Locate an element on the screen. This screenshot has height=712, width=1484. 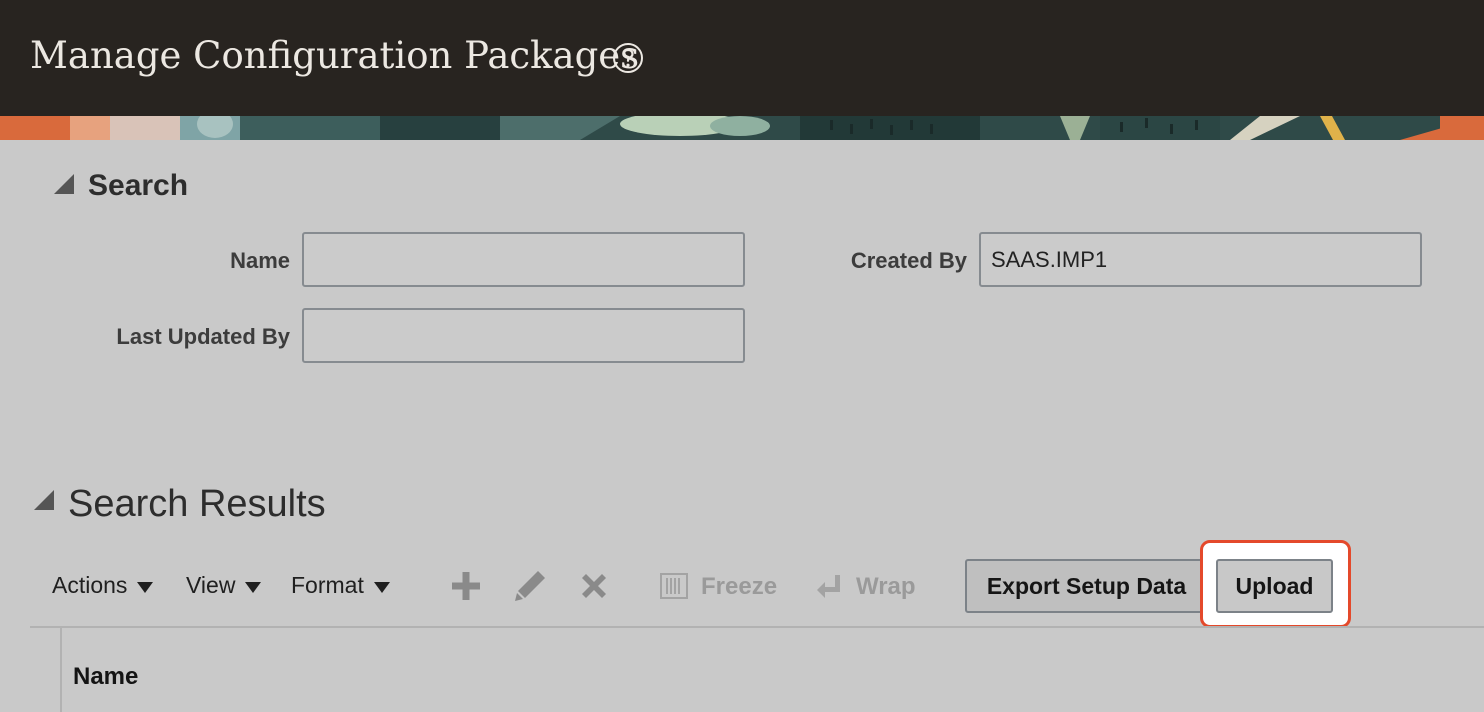
page-title: Manage Configuration Packages is located at coordinates (335, 55).